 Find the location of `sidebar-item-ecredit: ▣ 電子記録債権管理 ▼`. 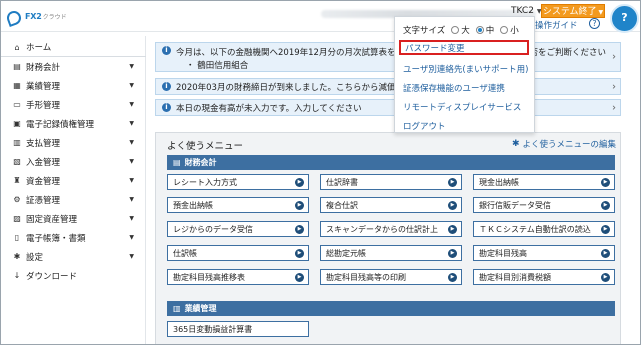

sidebar-item-ecredit: ▣ 電子記録債権管理 ▼ is located at coordinates (73, 123).